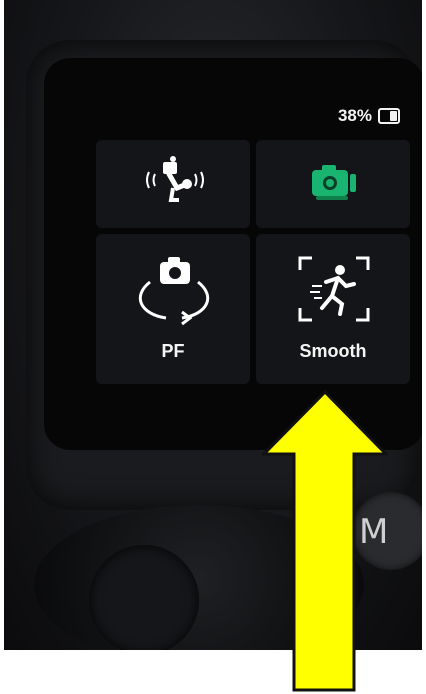  I want to click on tile-pf-label: PF, so click(173, 351).